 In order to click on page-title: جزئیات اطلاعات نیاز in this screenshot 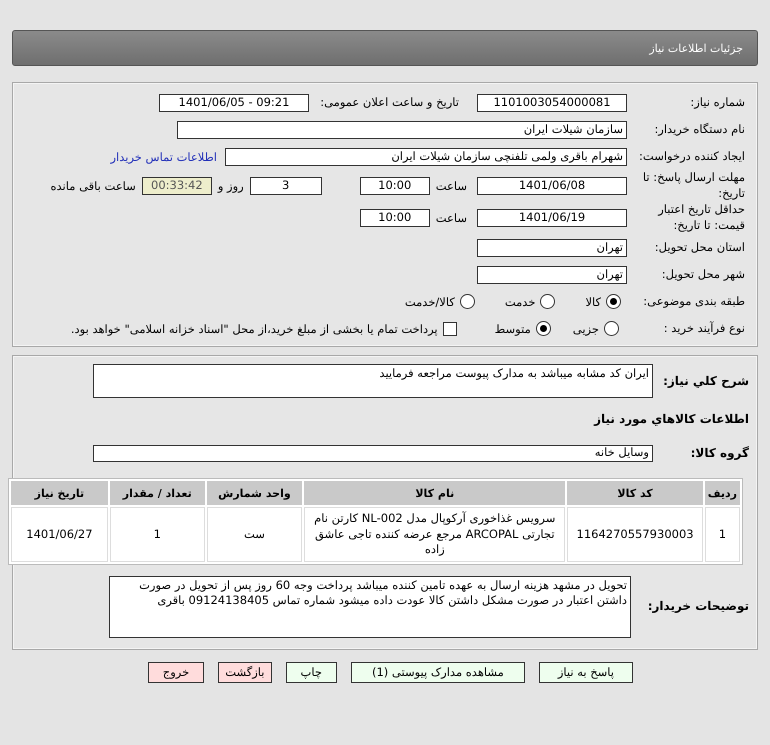, I will do `click(696, 48)`.